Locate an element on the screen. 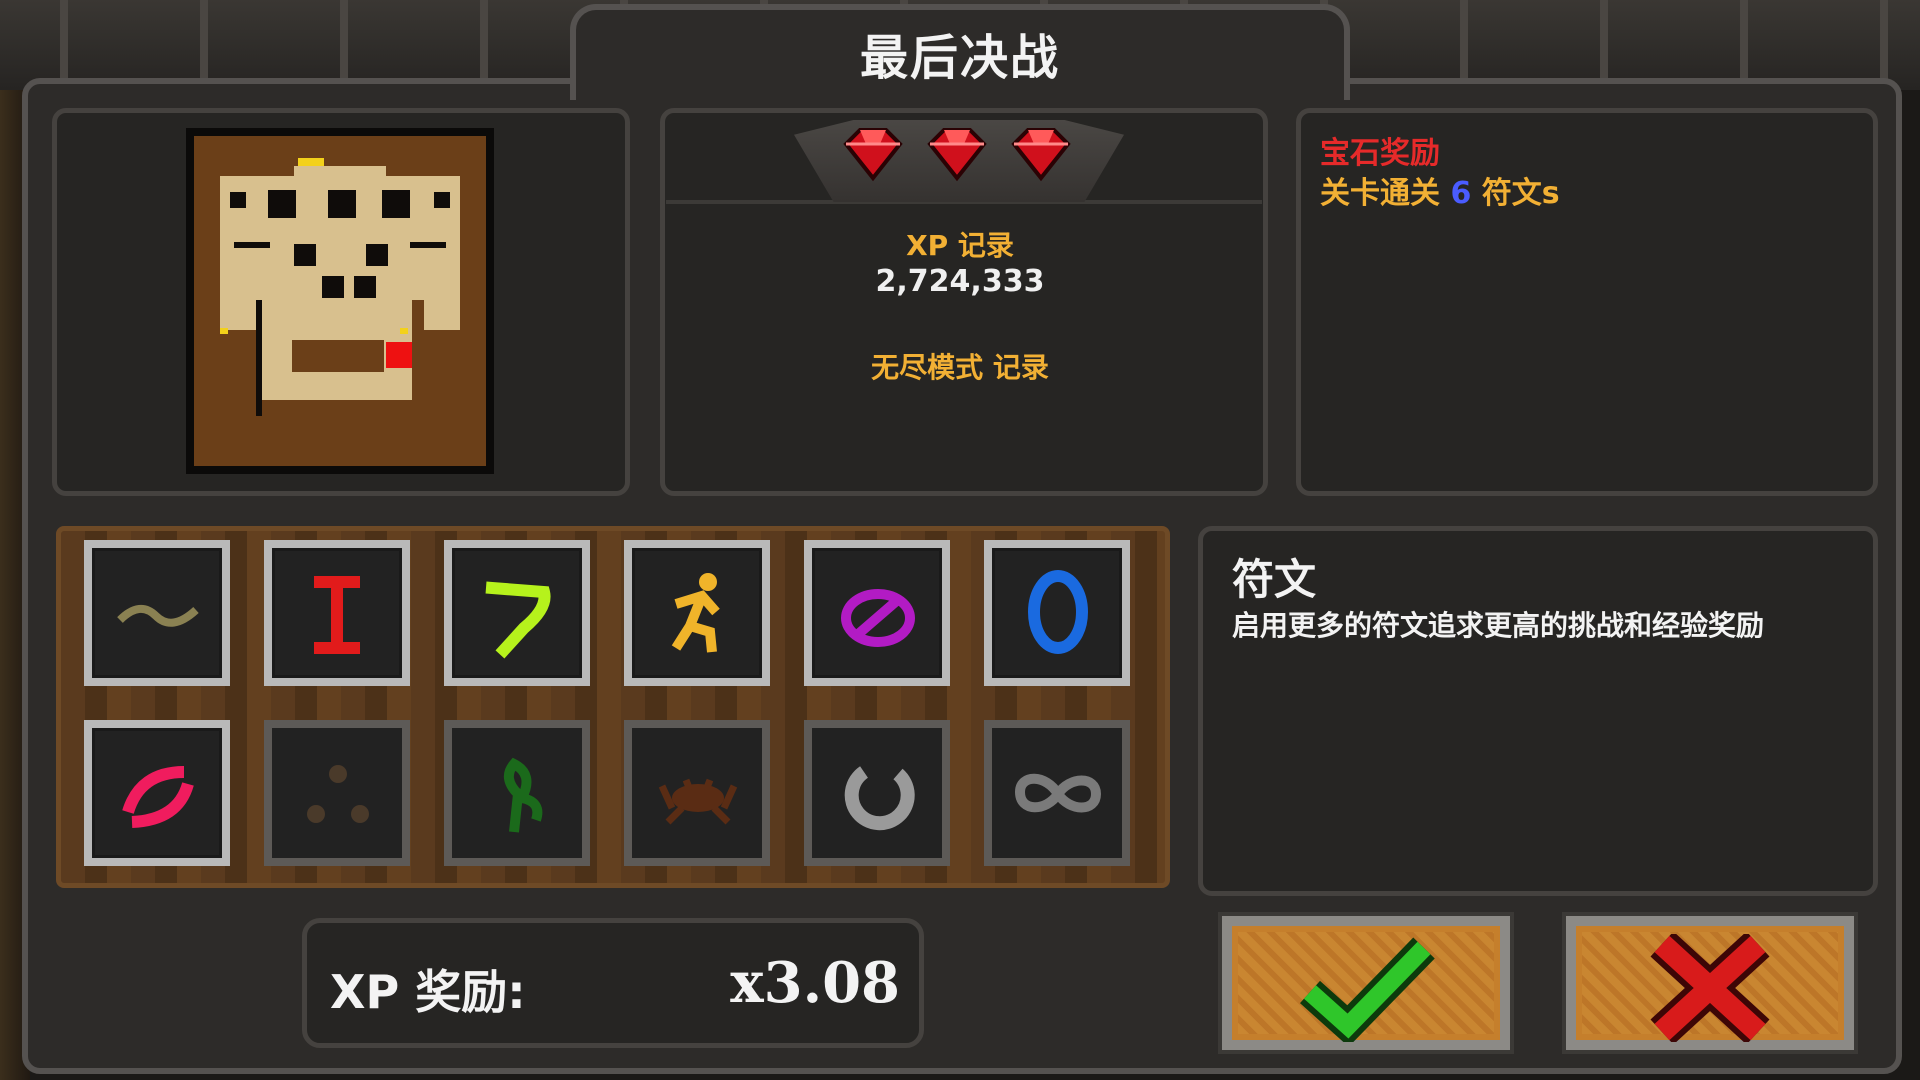 This screenshot has height=1080, width=1920. cross-icon is located at coordinates (1710, 988).